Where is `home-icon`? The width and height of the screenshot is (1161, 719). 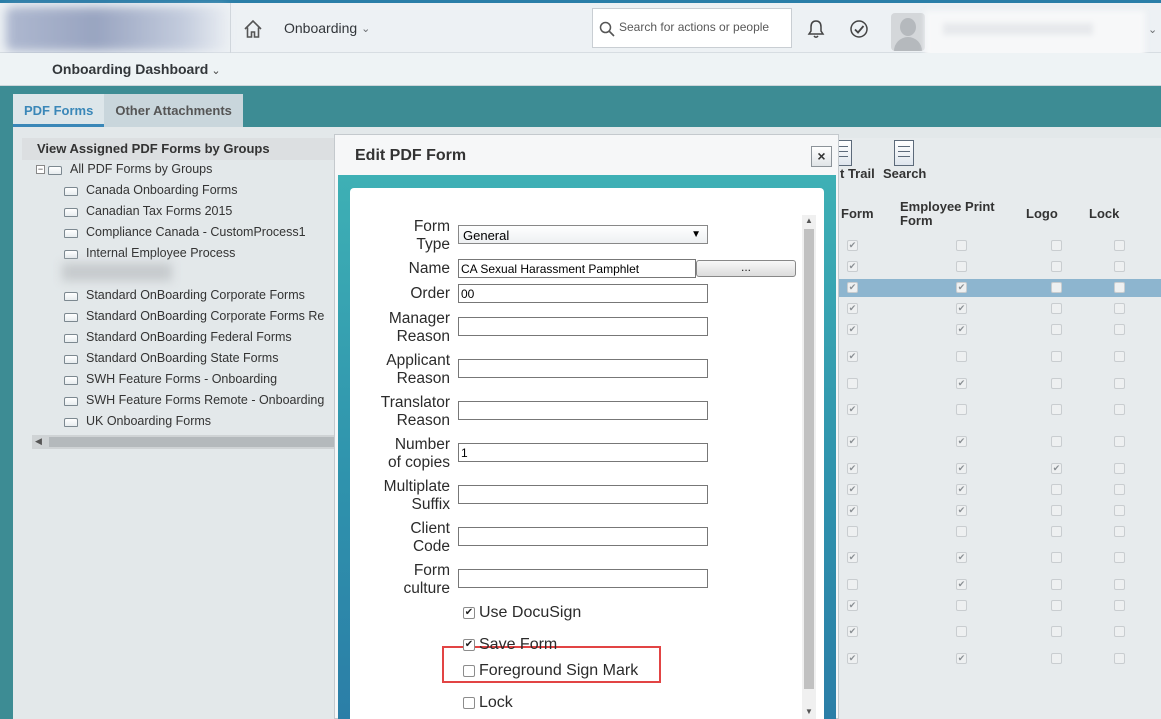 home-icon is located at coordinates (253, 29).